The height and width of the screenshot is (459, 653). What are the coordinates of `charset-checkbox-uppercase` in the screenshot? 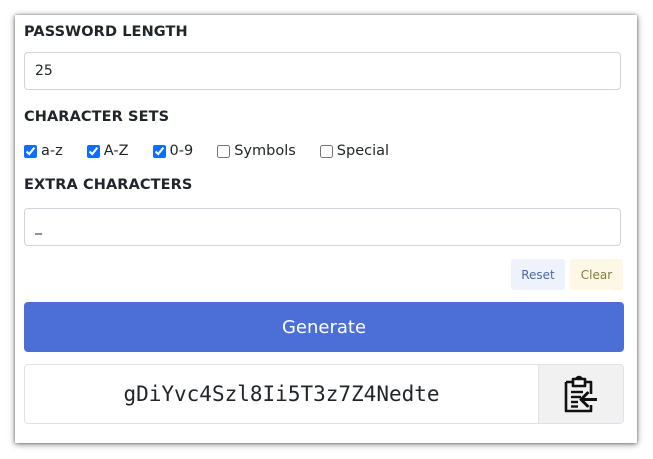 It's located at (93, 151).